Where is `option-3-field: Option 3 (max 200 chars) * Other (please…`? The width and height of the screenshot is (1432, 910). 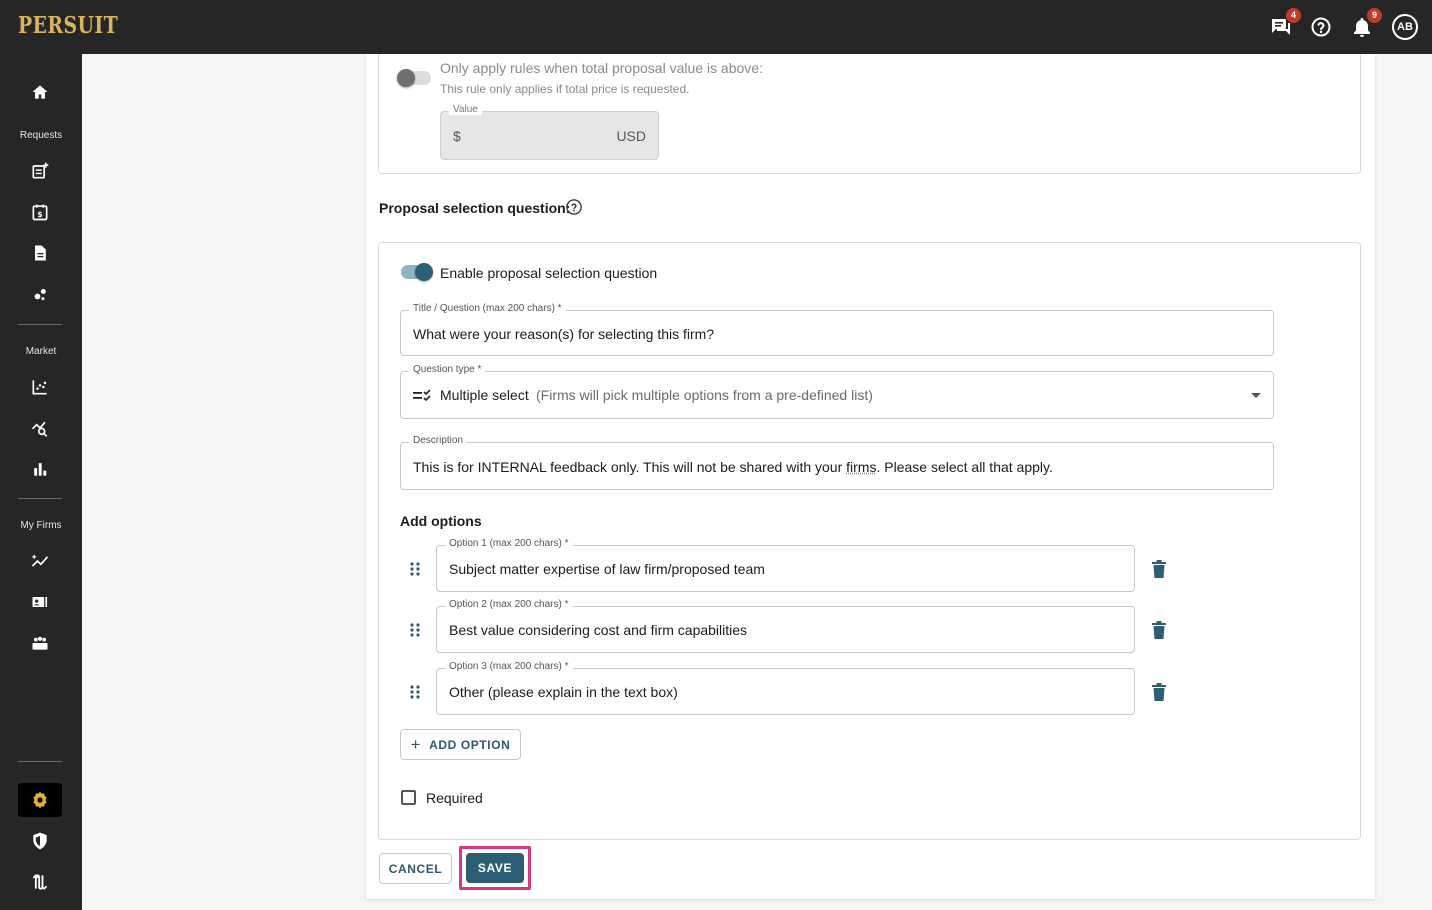 option-3-field: Option 3 (max 200 chars) * Other (please… is located at coordinates (785, 688).